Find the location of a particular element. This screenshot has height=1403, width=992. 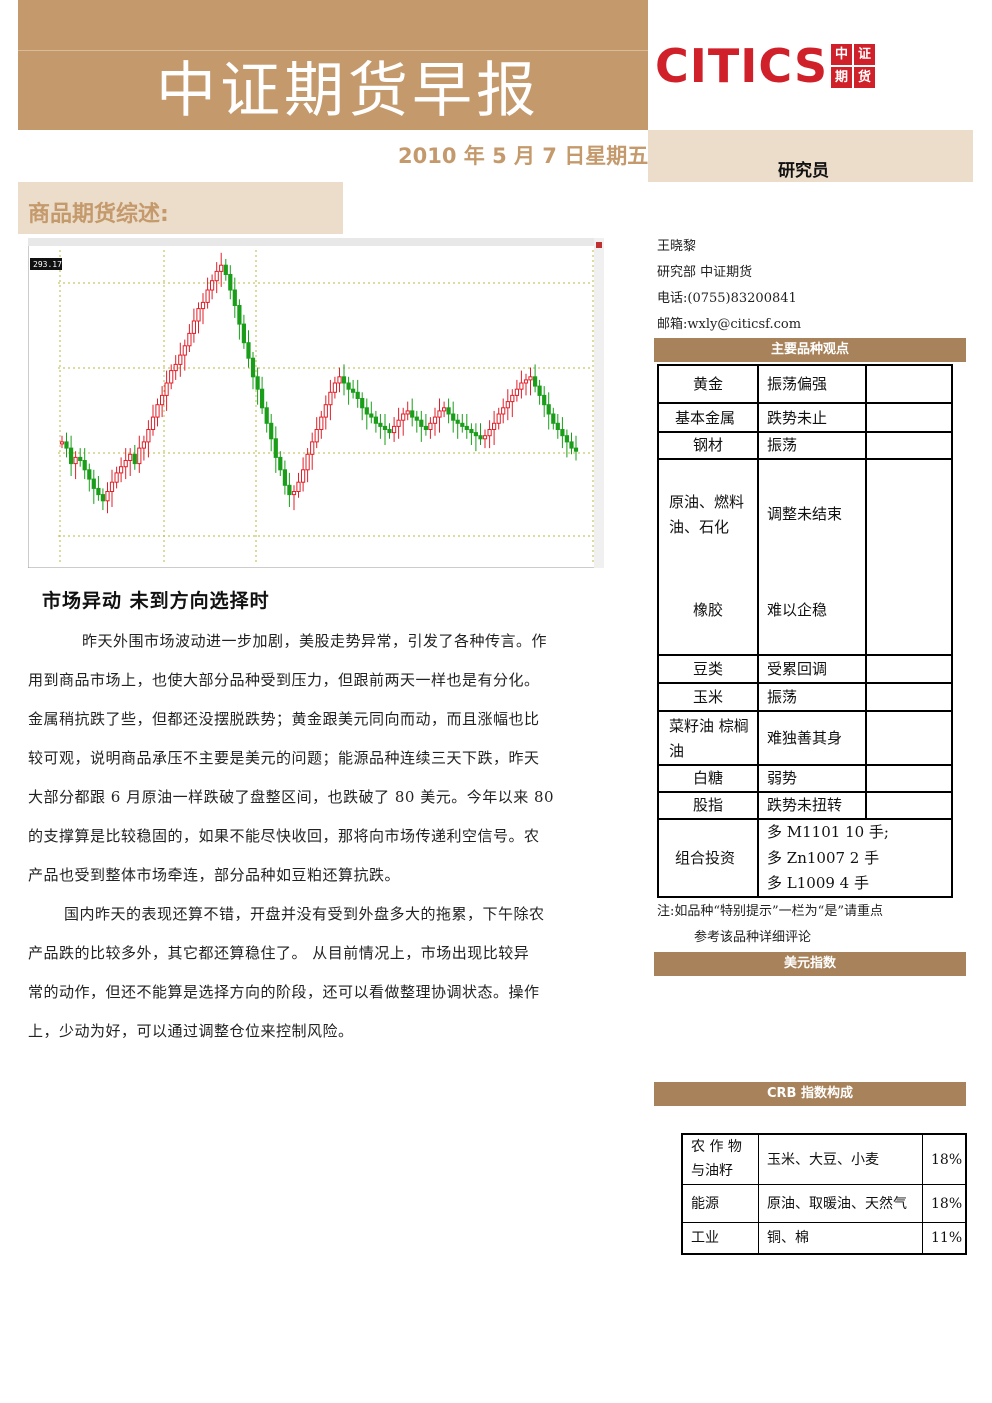

row-name: 钢材 is located at coordinates (708, 445).